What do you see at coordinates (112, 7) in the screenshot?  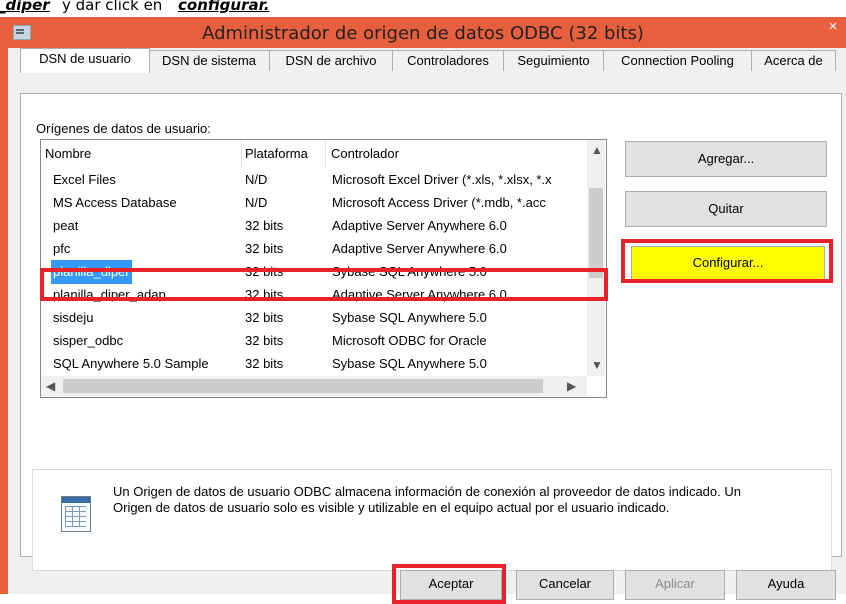 I see `caption-middle: y dar click en` at bounding box center [112, 7].